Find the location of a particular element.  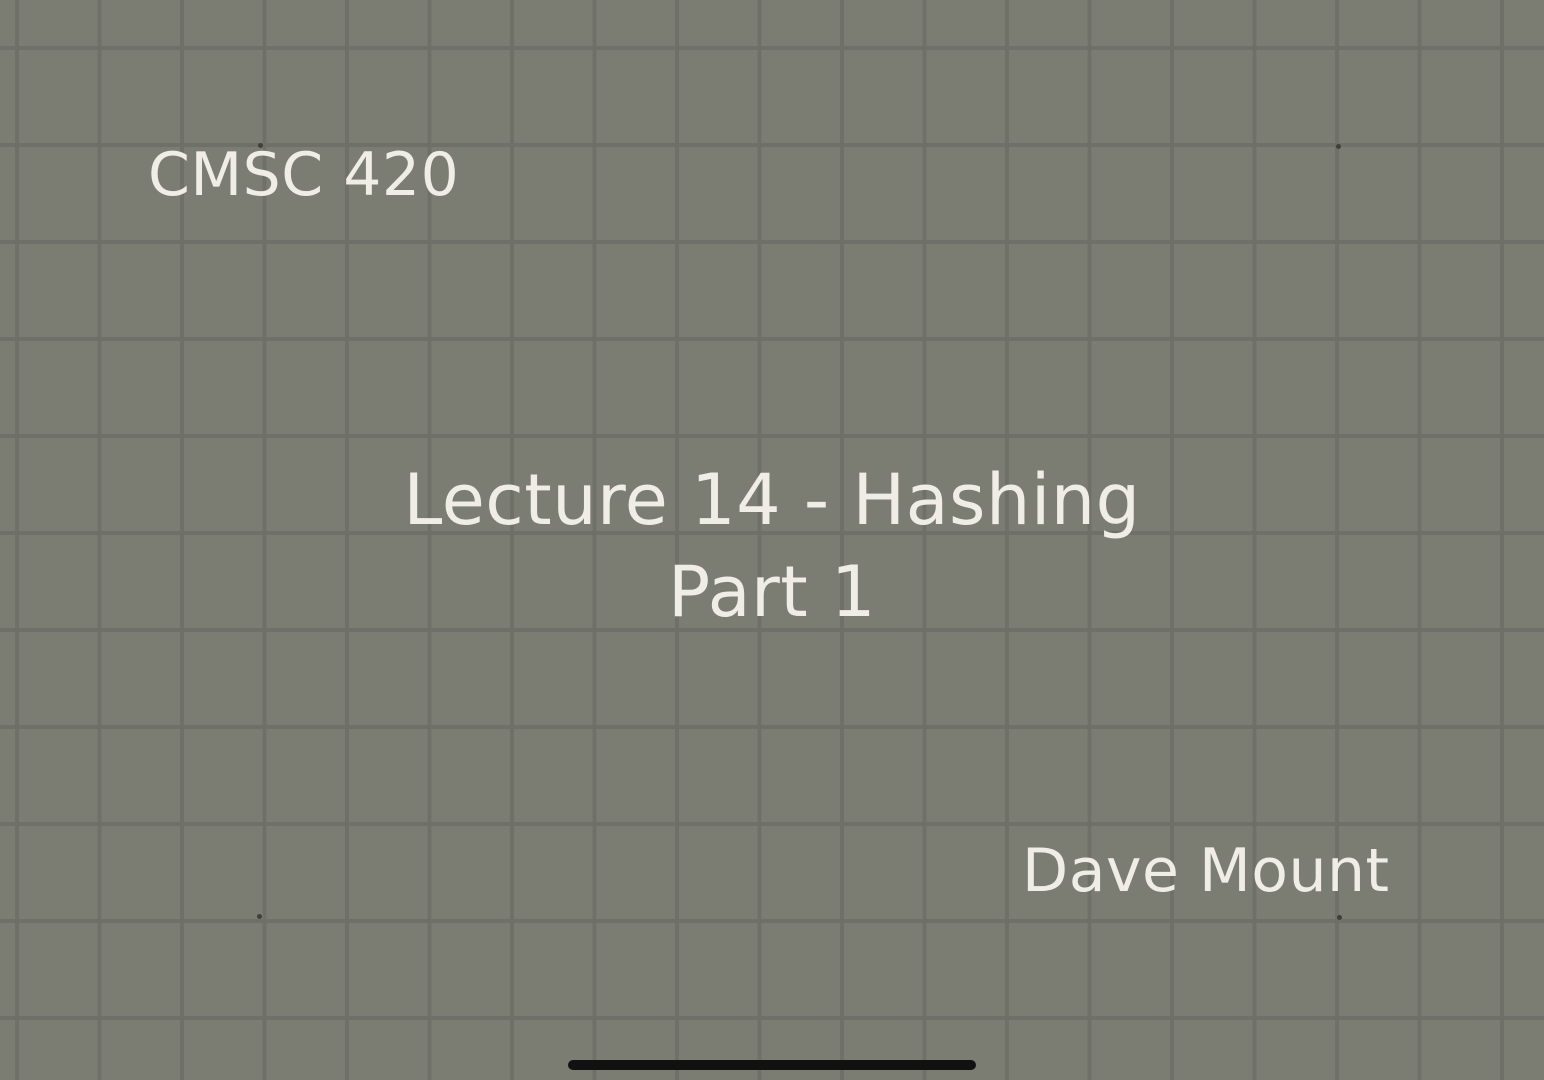

course-label: CMSC 420 is located at coordinates (304, 175).